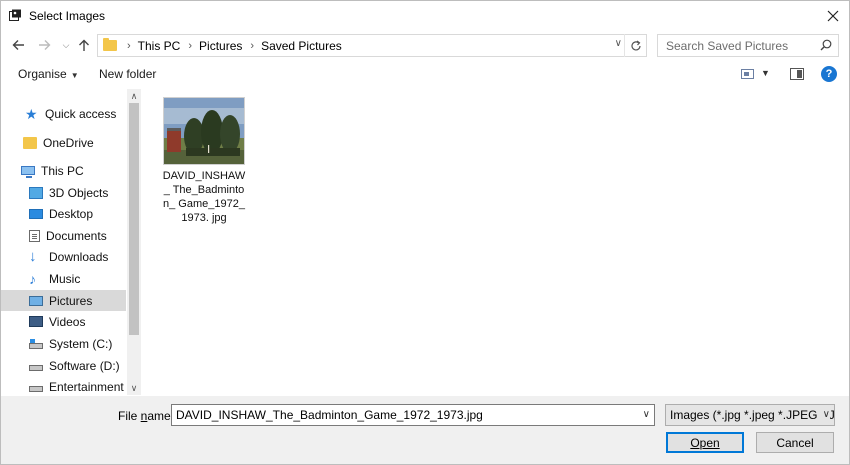 The width and height of the screenshot is (850, 465). I want to click on recent-locations-button: ⌵, so click(66, 45).